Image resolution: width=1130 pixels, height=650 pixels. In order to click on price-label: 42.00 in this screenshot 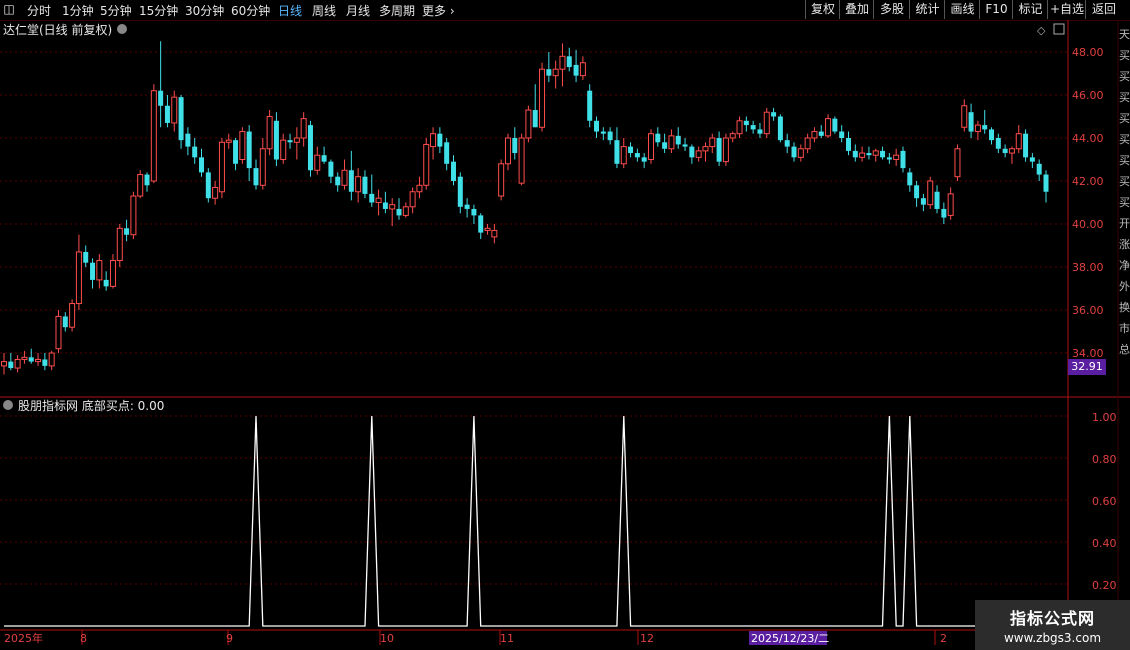, I will do `click(1088, 181)`.